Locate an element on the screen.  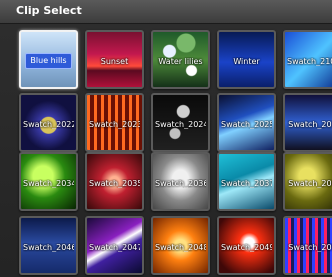
clip-thumbnail: Swatch_2049 is located at coordinates (246, 245).